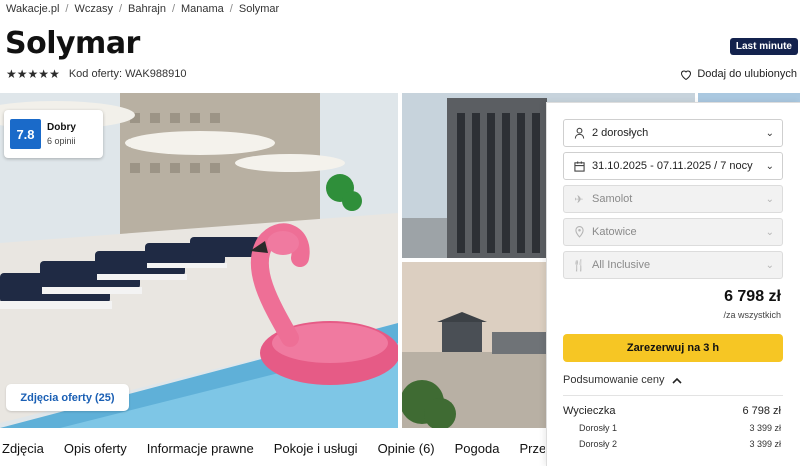 This screenshot has width=800, height=466. Describe the element at coordinates (95, 448) in the screenshot. I see `tab-description: Opis oferty` at that location.